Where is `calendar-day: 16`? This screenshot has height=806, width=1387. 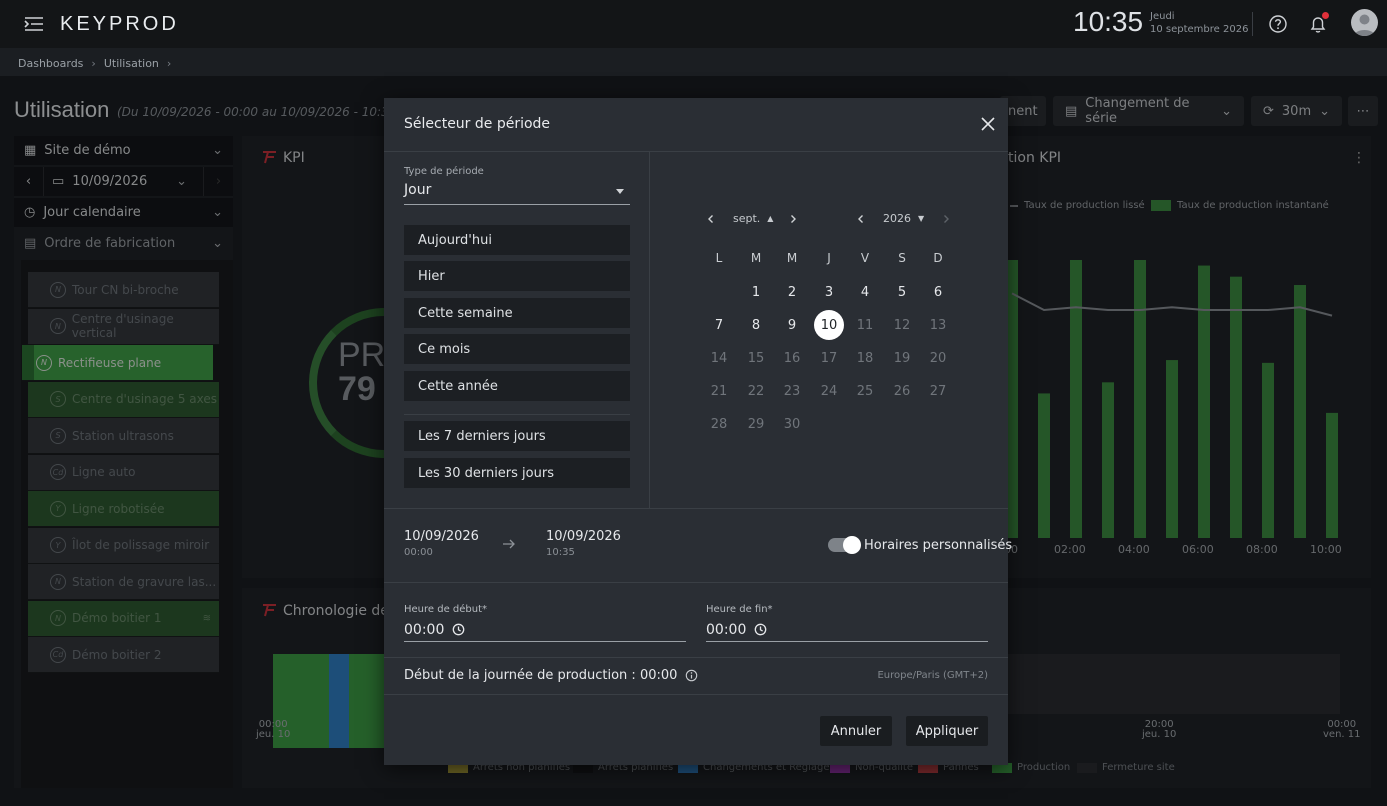 calendar-day: 16 is located at coordinates (792, 358).